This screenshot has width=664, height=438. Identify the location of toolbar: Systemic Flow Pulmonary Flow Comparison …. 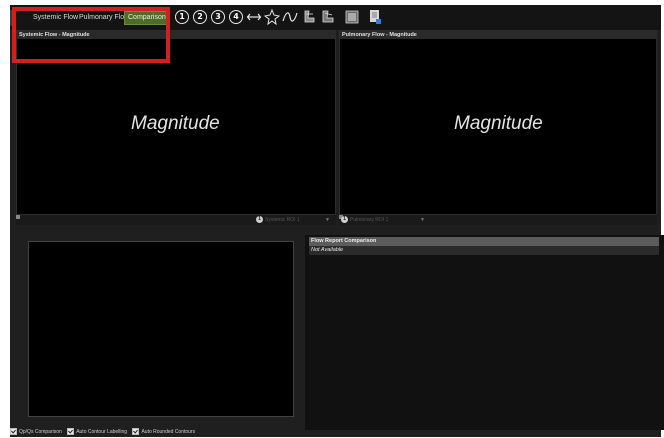
(335, 17).